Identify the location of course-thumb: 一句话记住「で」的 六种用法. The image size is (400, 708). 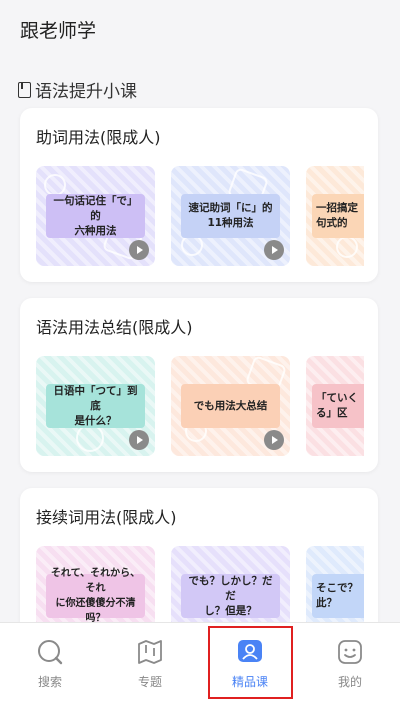
(95, 216).